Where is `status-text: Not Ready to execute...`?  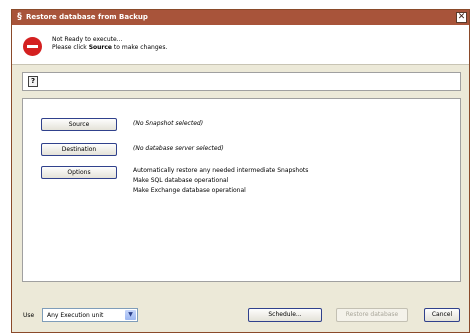
status-text: Not Ready to execute... is located at coordinates (87, 39).